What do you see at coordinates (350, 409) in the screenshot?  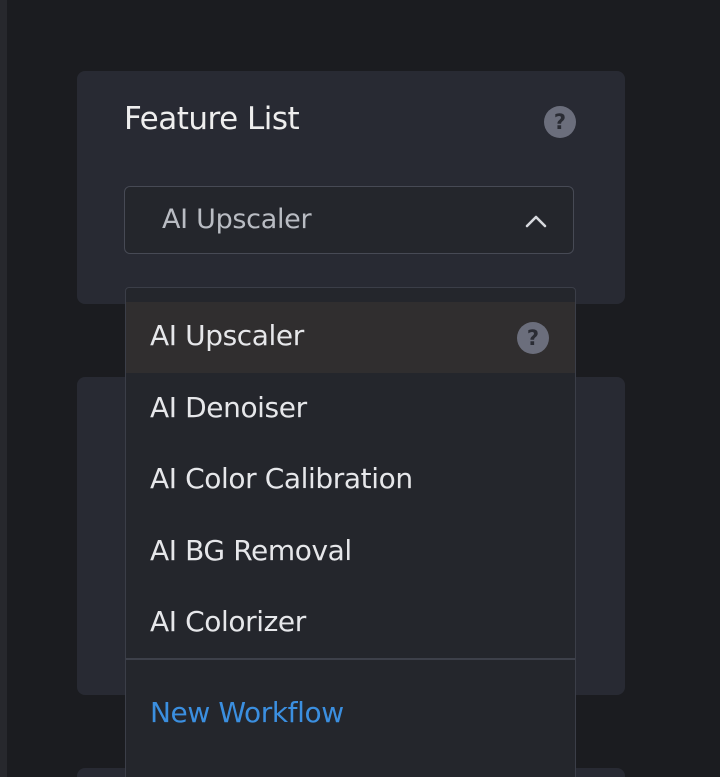 I see `dropdown-item-ai-denoiser: AI Denoiser` at bounding box center [350, 409].